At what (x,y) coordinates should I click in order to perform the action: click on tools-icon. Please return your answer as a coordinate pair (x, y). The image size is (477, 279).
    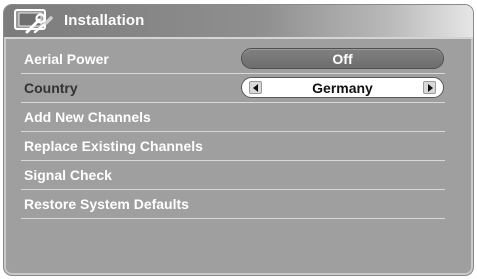
    Looking at the image, I should click on (33, 21).